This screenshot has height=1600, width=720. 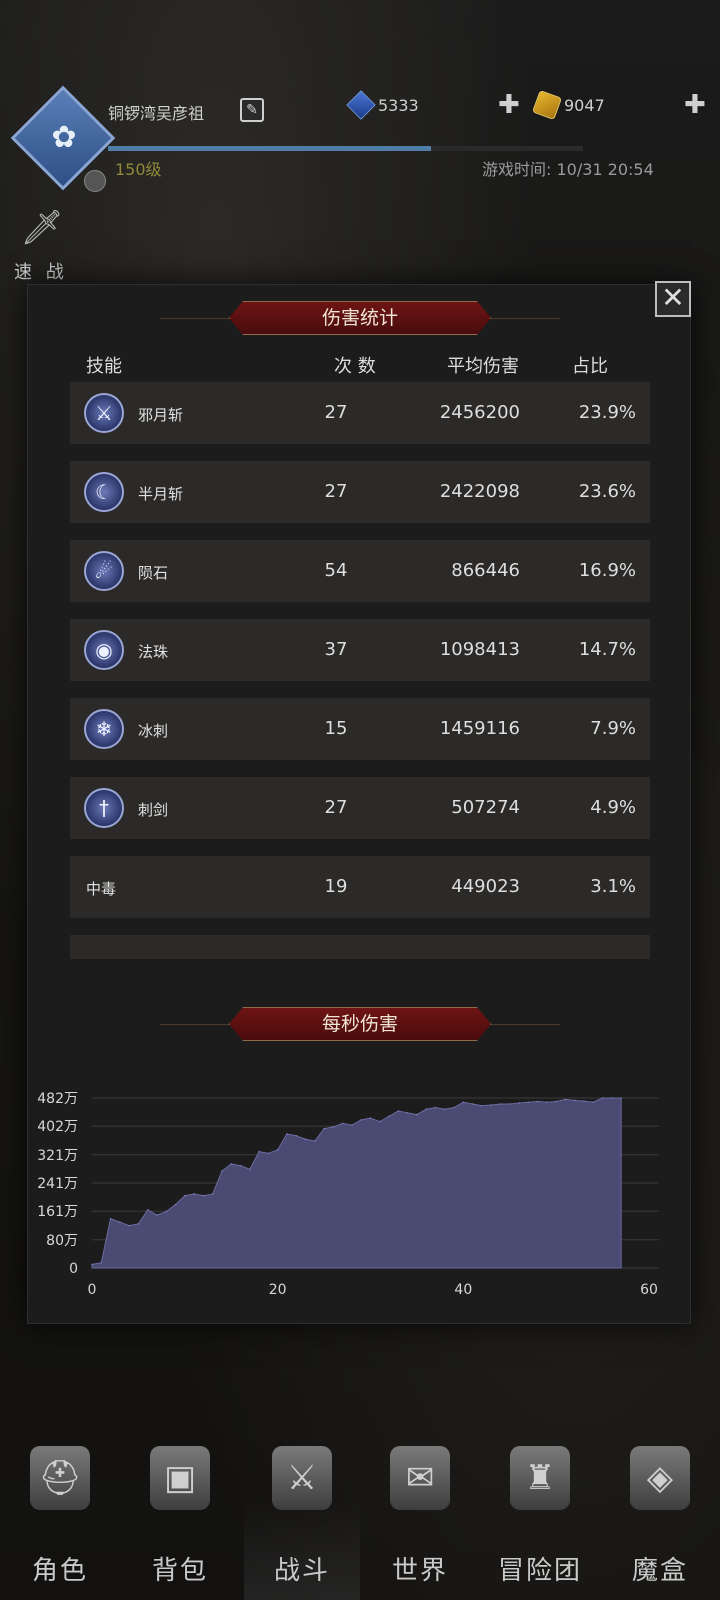 What do you see at coordinates (104, 413) in the screenshot?
I see `sword-icon: ⚔` at bounding box center [104, 413].